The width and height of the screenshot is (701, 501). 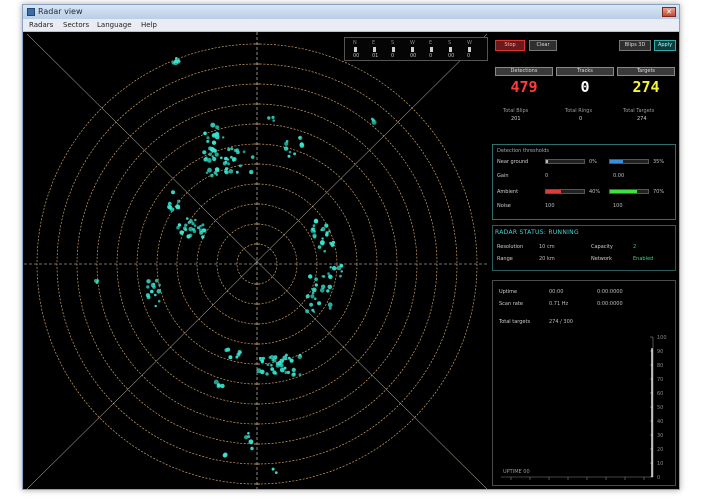 What do you see at coordinates (550, 206) in the screenshot?
I see `threshold-left-value: 100` at bounding box center [550, 206].